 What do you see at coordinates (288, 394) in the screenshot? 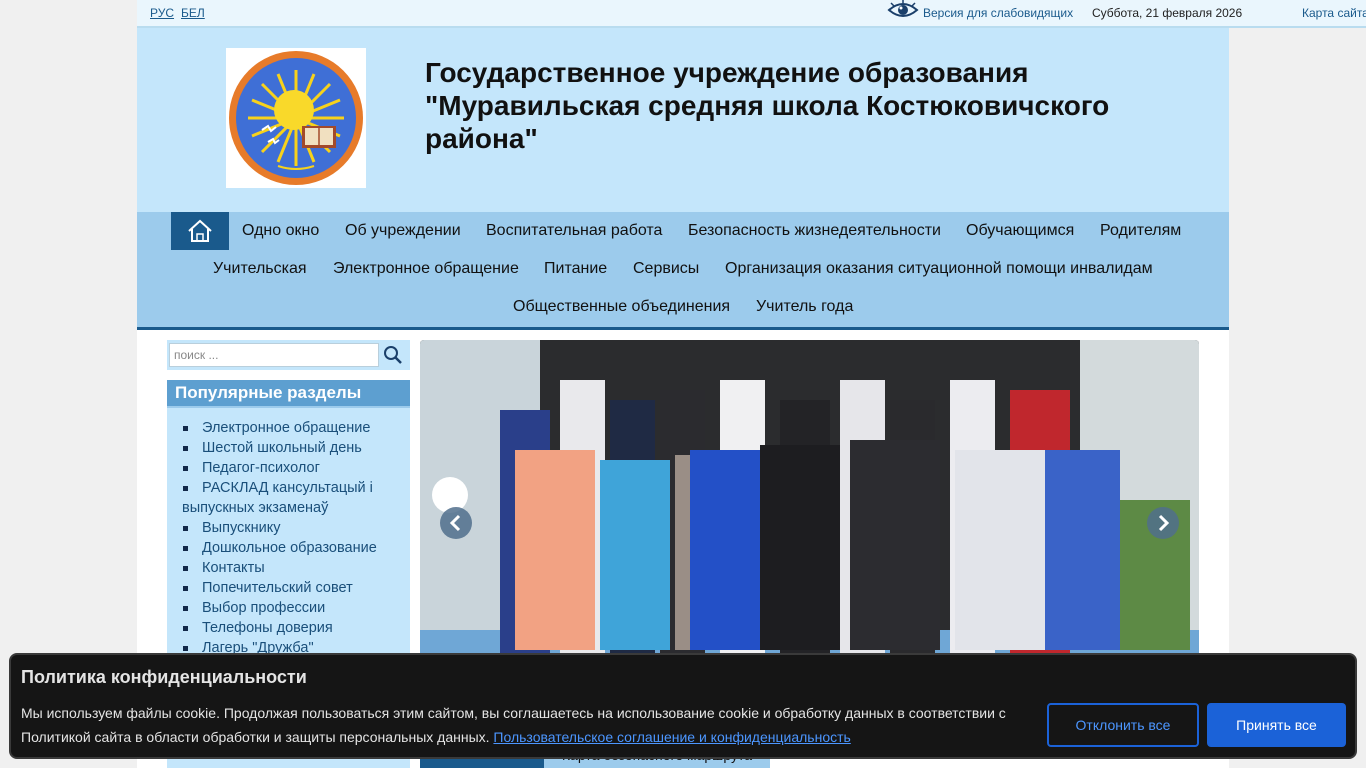
I see `popular-sections-title: Популярные разделы` at bounding box center [288, 394].